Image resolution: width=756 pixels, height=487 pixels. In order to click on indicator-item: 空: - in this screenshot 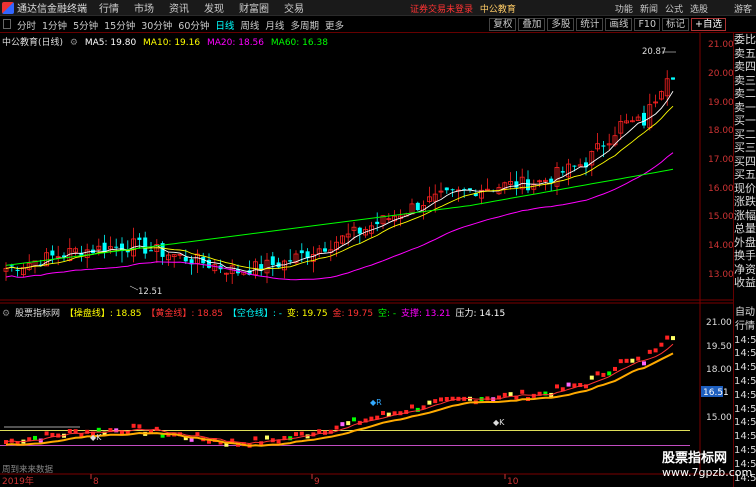, I will do `click(388, 314)`.